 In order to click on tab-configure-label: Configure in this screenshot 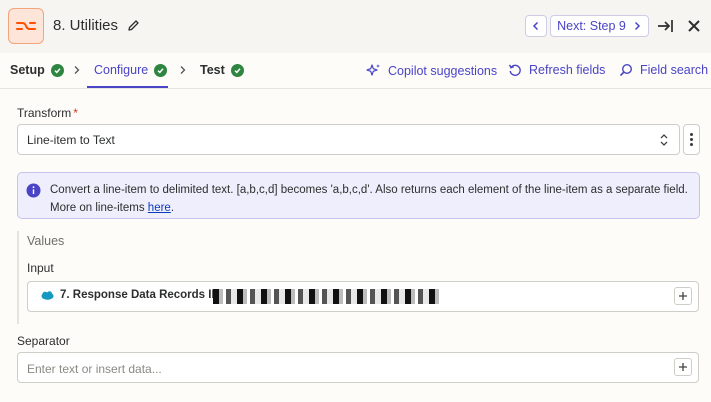, I will do `click(121, 70)`.